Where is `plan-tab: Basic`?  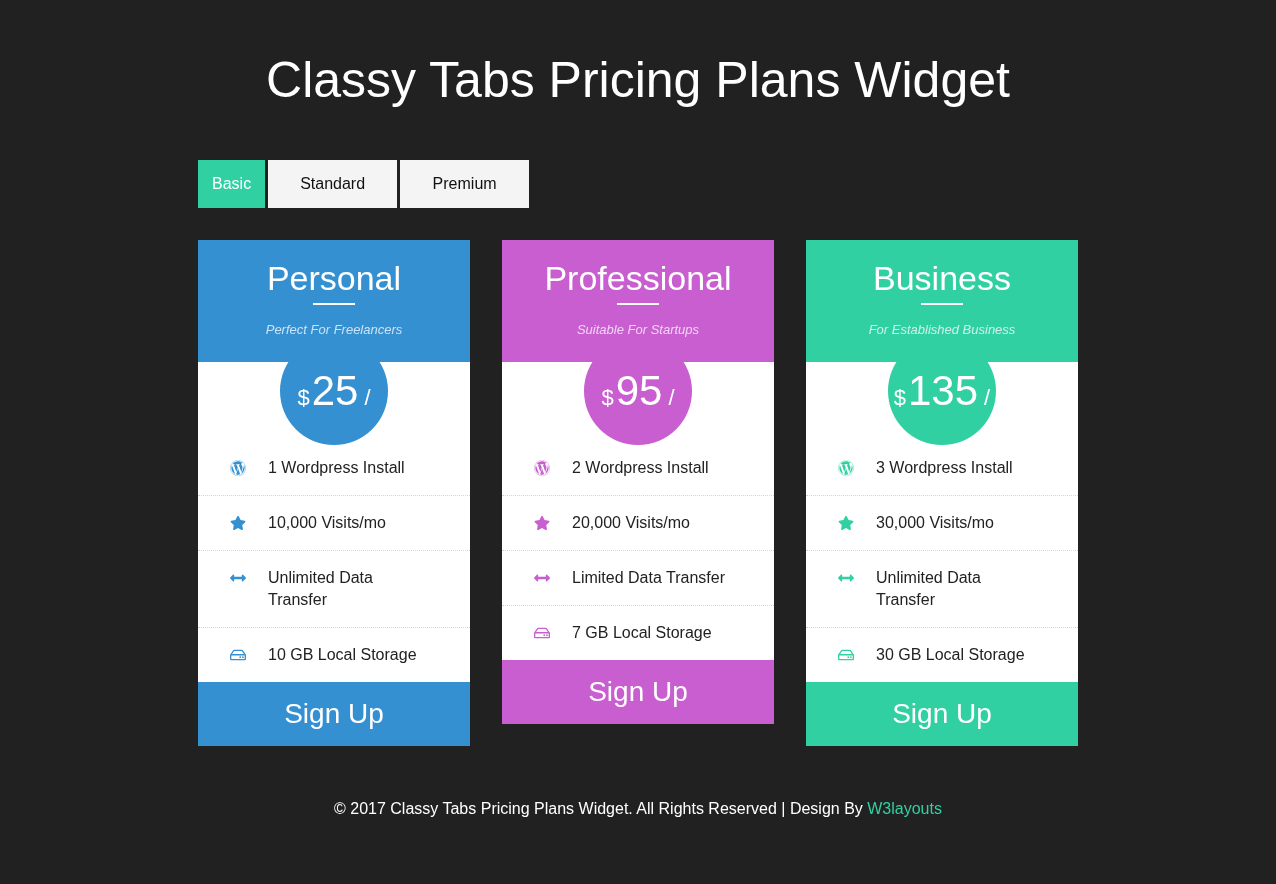 plan-tab: Basic is located at coordinates (232, 184).